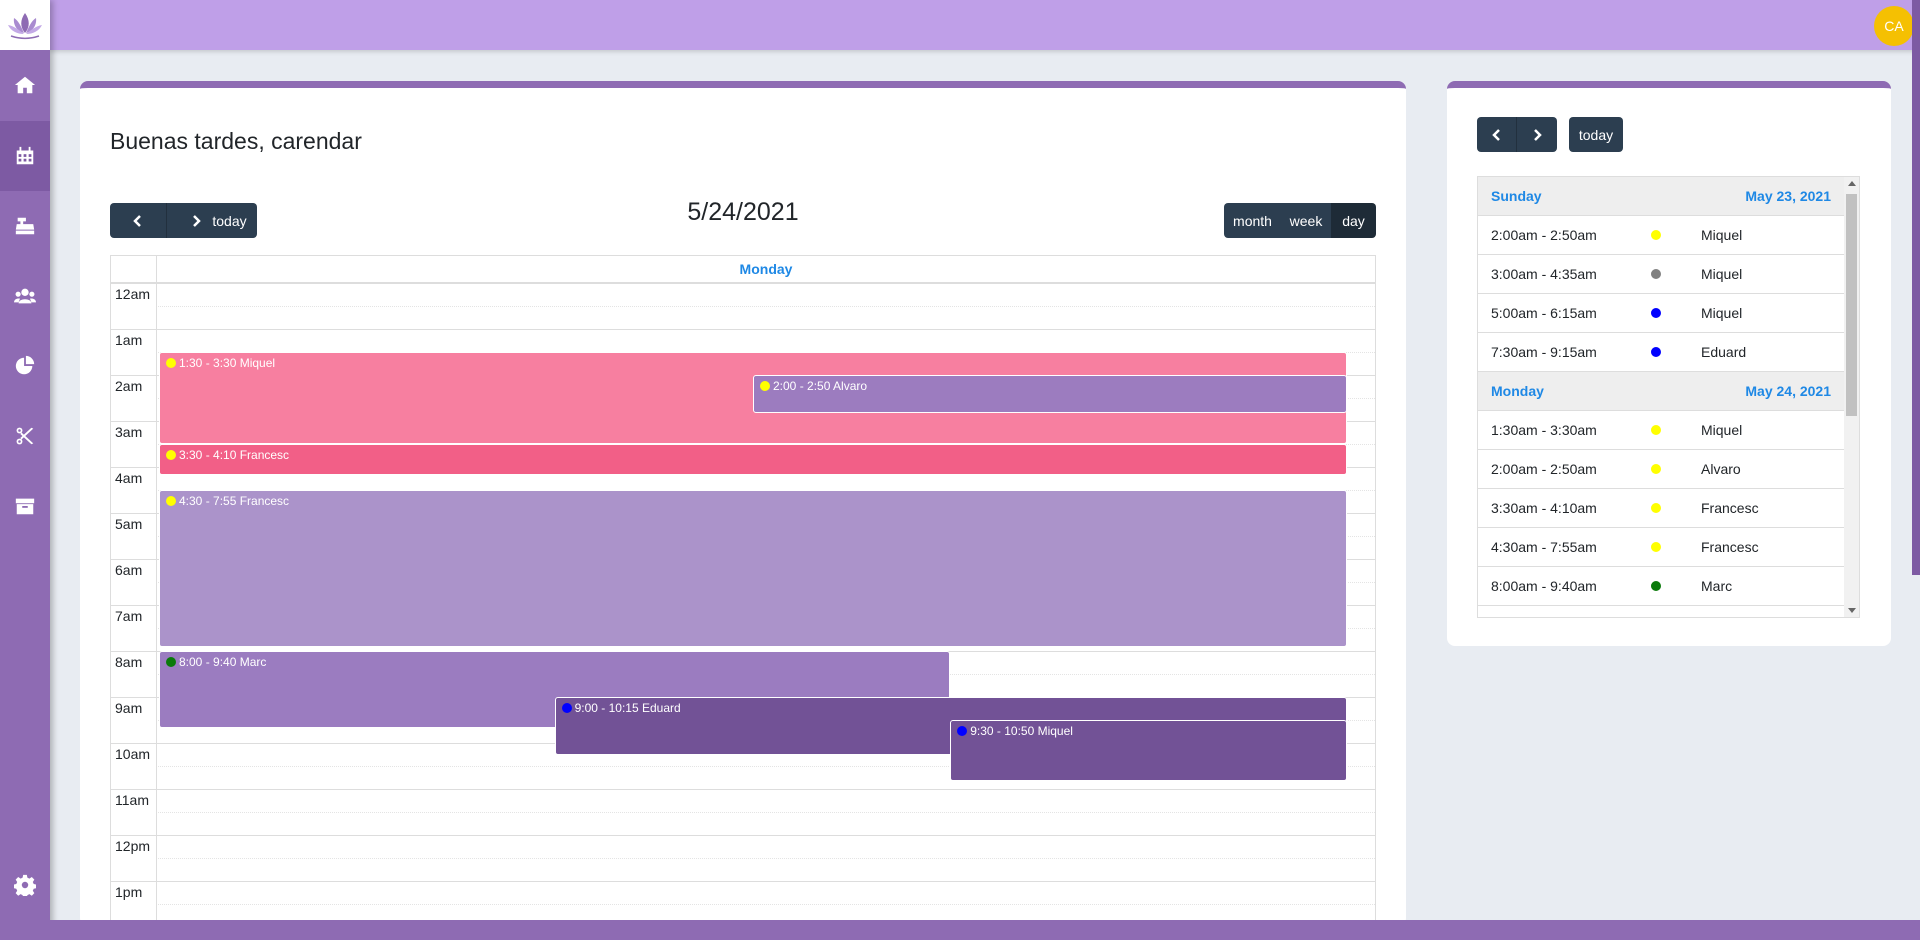  Describe the element at coordinates (1544, 274) in the screenshot. I see `agenda-item-time: 3:00am - 4:35am` at that location.